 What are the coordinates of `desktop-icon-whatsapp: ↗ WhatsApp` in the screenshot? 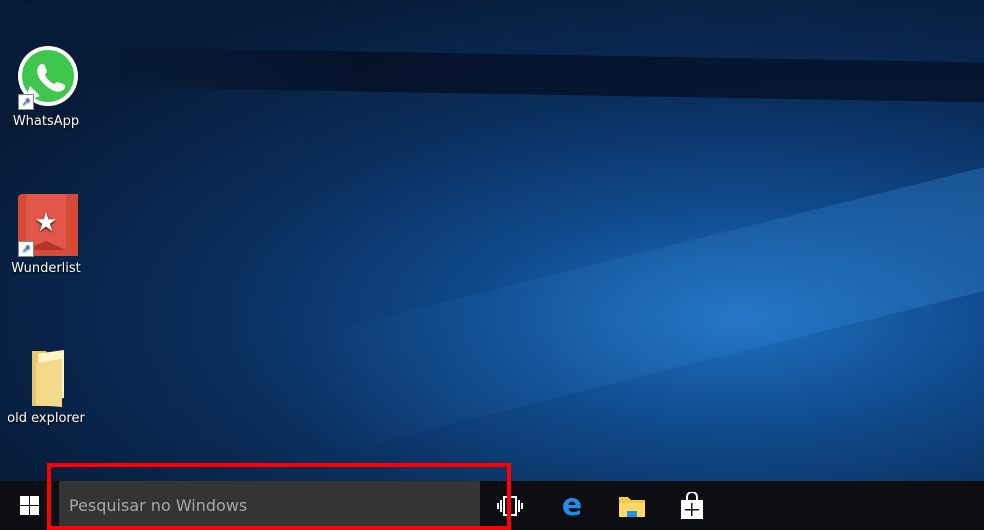 It's located at (46, 87).